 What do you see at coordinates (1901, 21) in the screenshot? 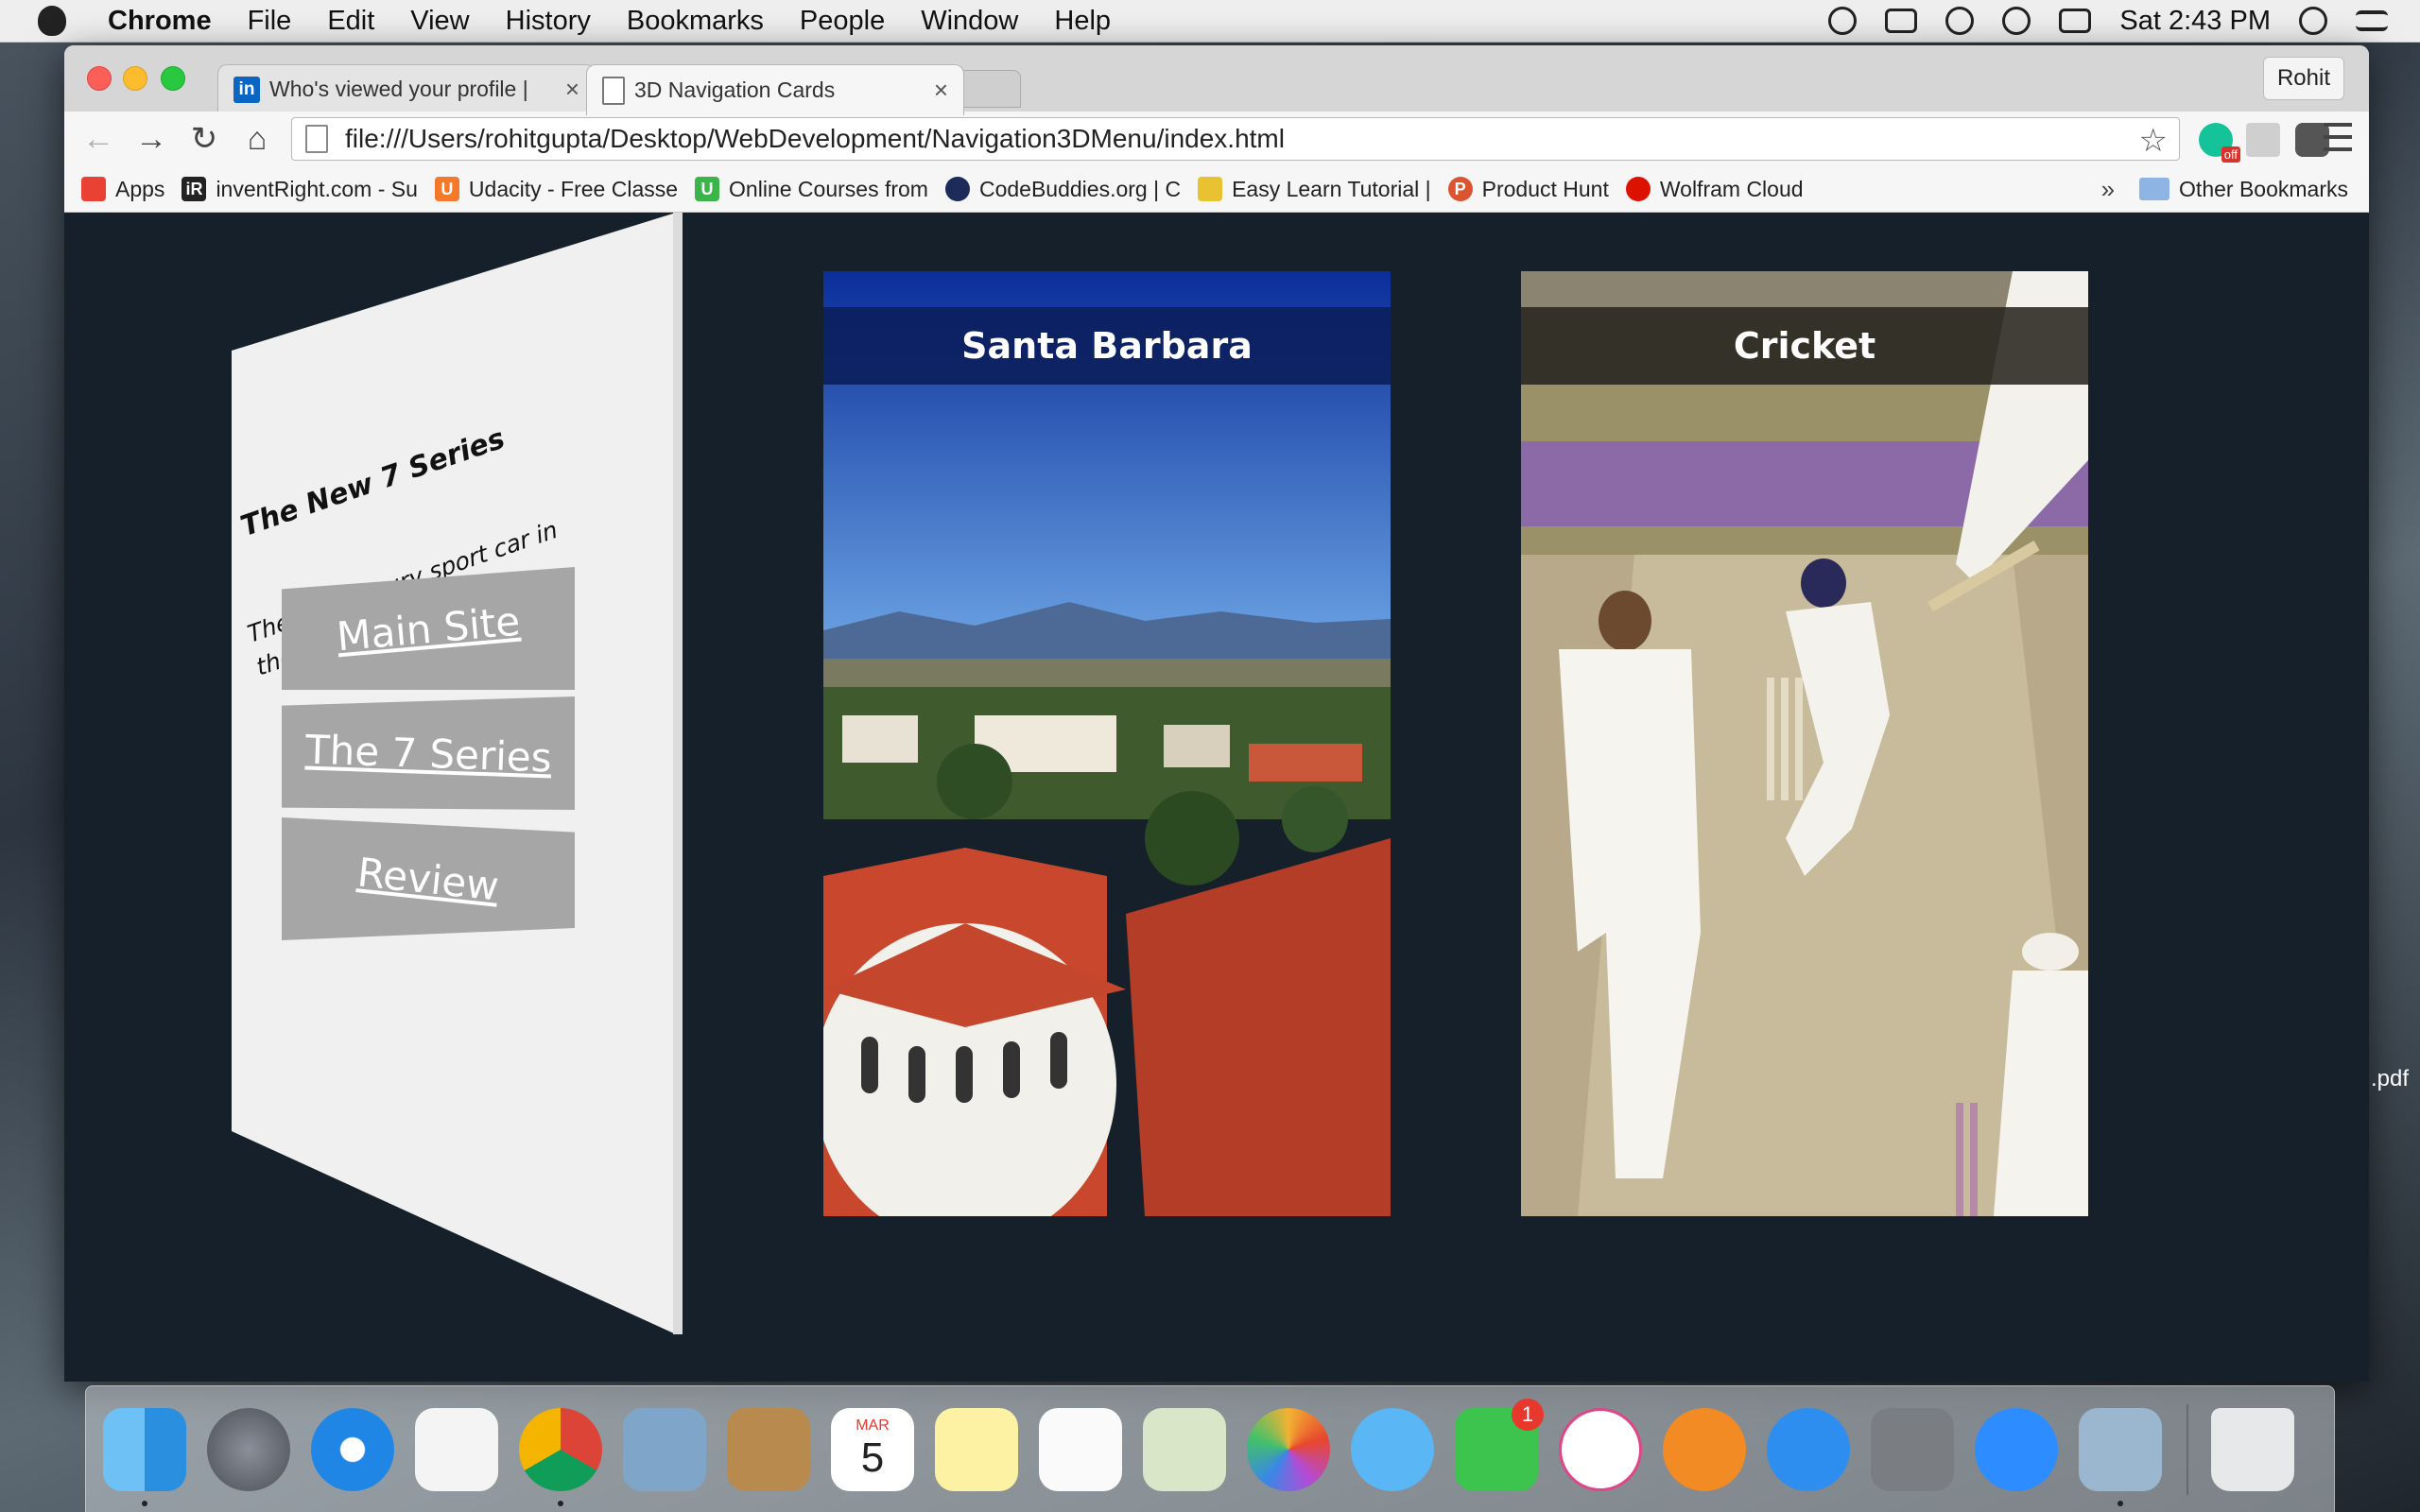
I see `airplay-icon` at bounding box center [1901, 21].